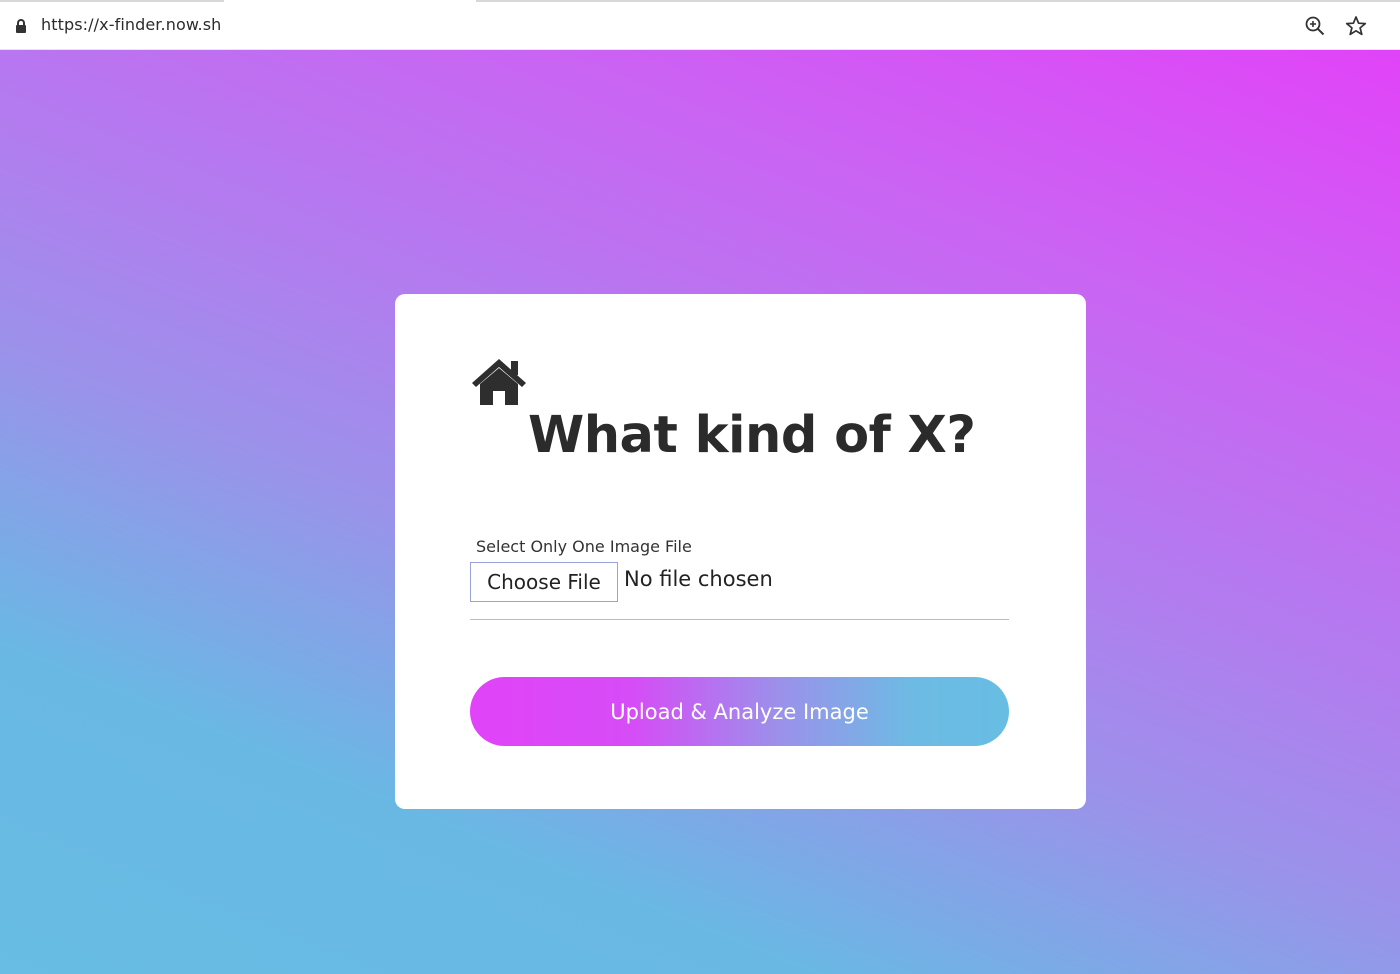  Describe the element at coordinates (700, 1) in the screenshot. I see `tab-strip-edge` at that location.